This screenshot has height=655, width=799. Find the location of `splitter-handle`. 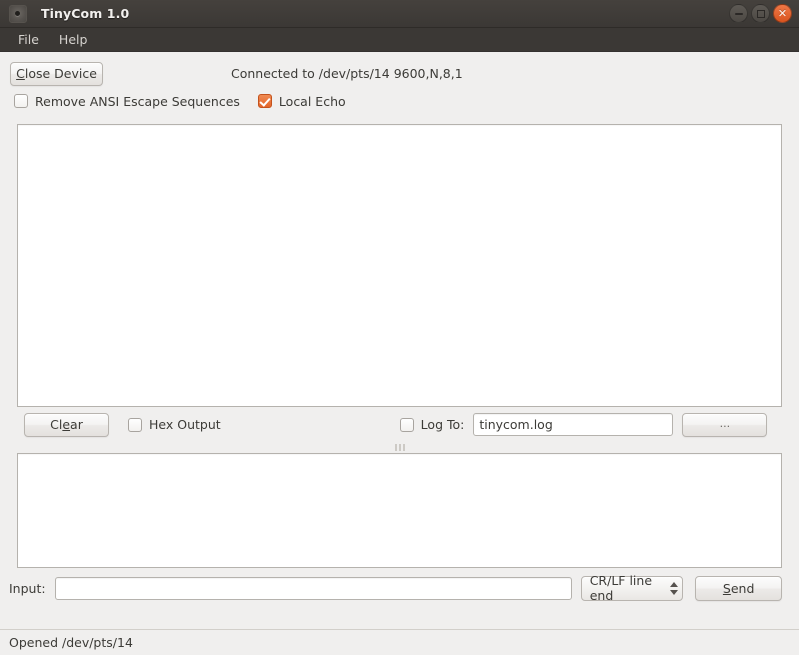

splitter-handle is located at coordinates (399, 447).